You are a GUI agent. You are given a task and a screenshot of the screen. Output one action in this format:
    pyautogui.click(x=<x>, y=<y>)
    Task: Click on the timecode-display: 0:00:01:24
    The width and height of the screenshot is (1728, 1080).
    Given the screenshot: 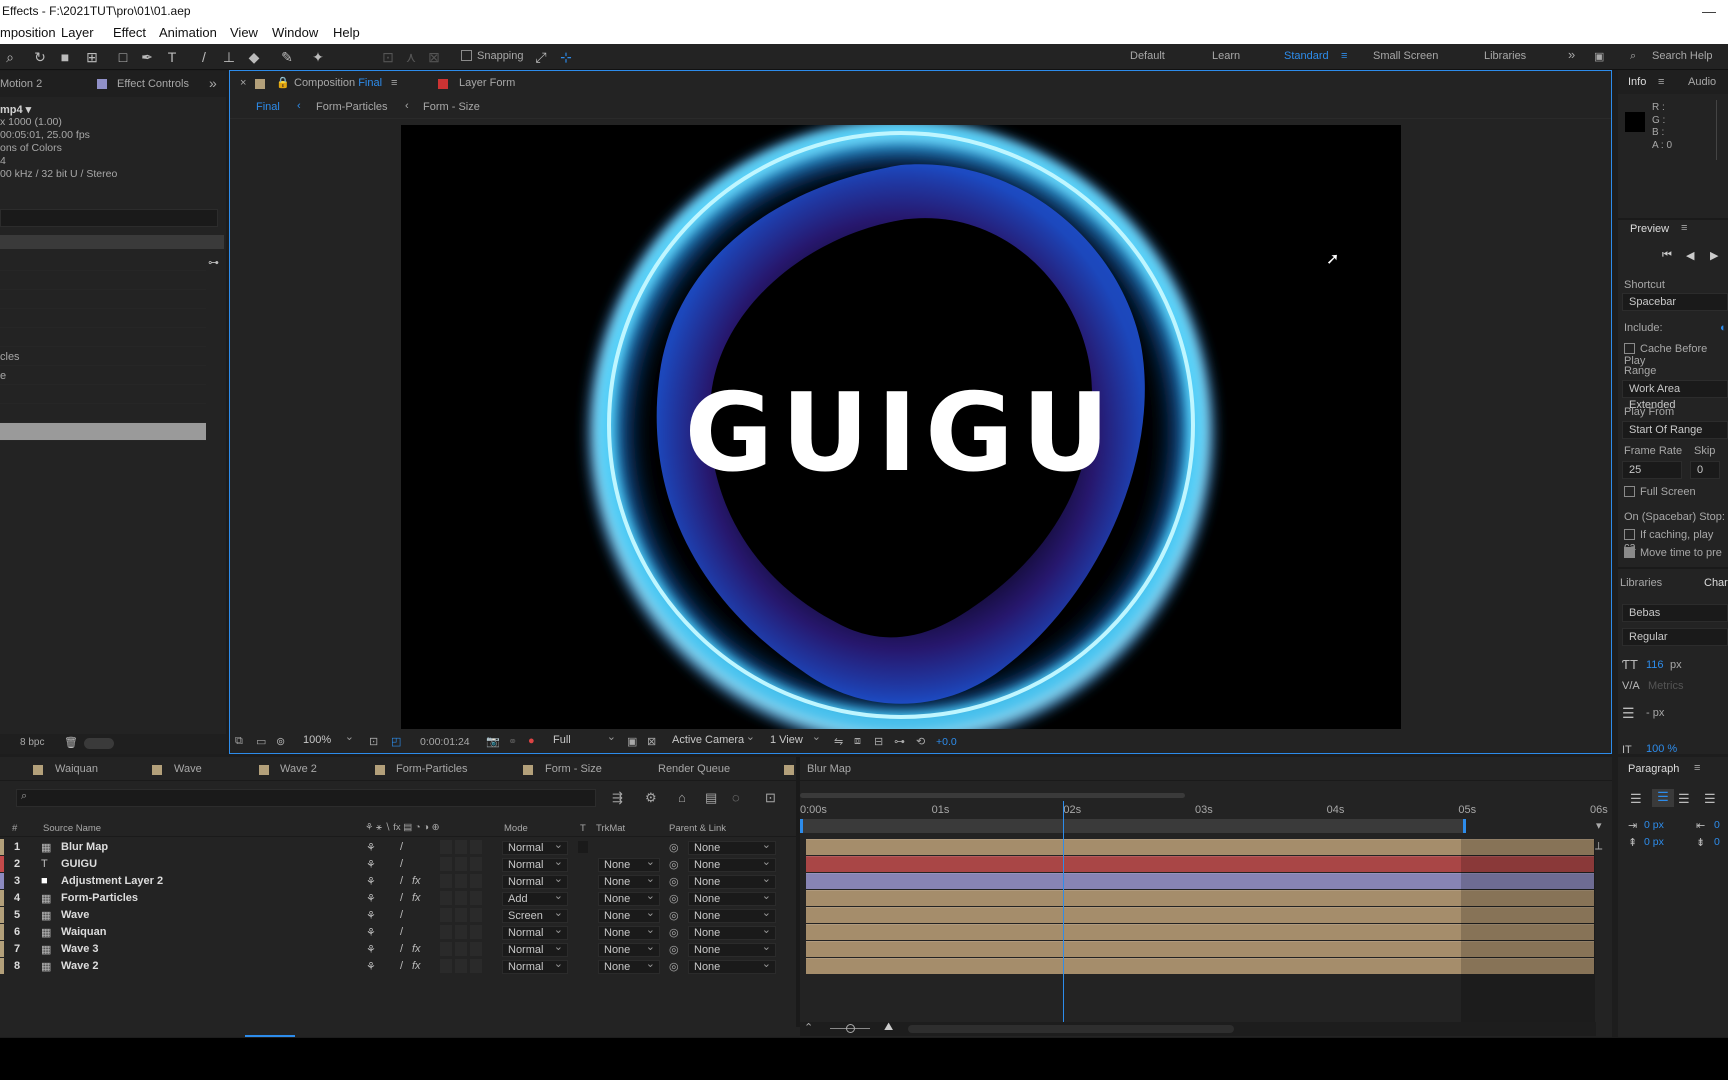 What is the action you would take?
    pyautogui.click(x=445, y=742)
    